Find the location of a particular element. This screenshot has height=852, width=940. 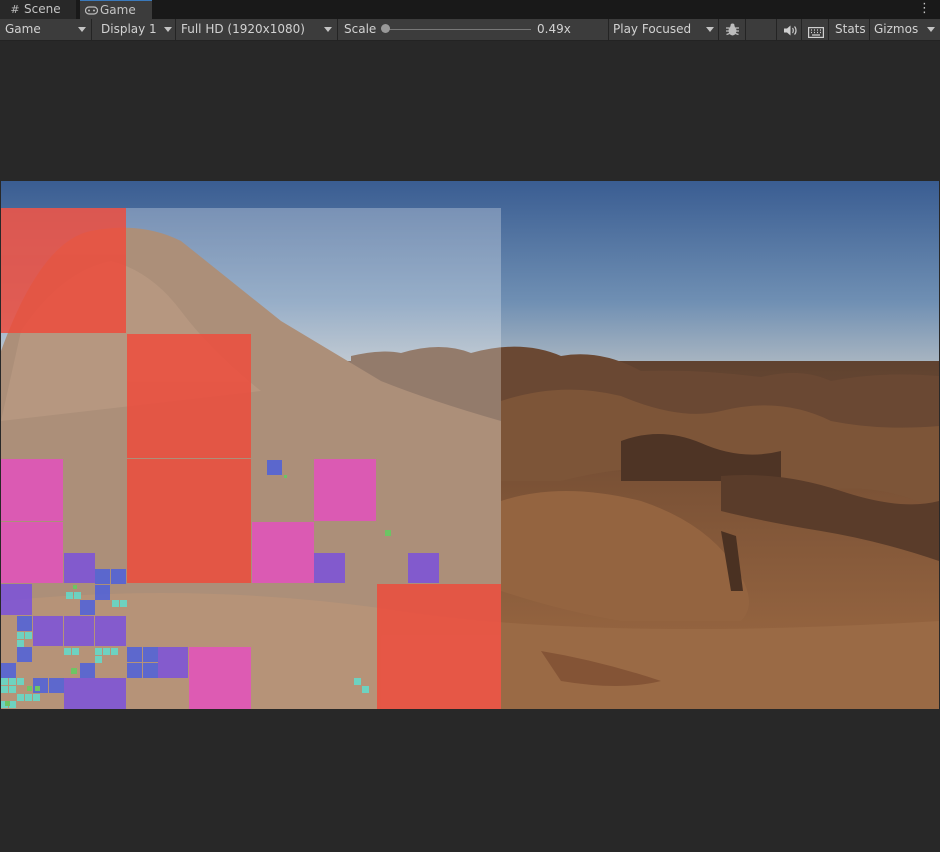

bug-icon is located at coordinates (732, 33).